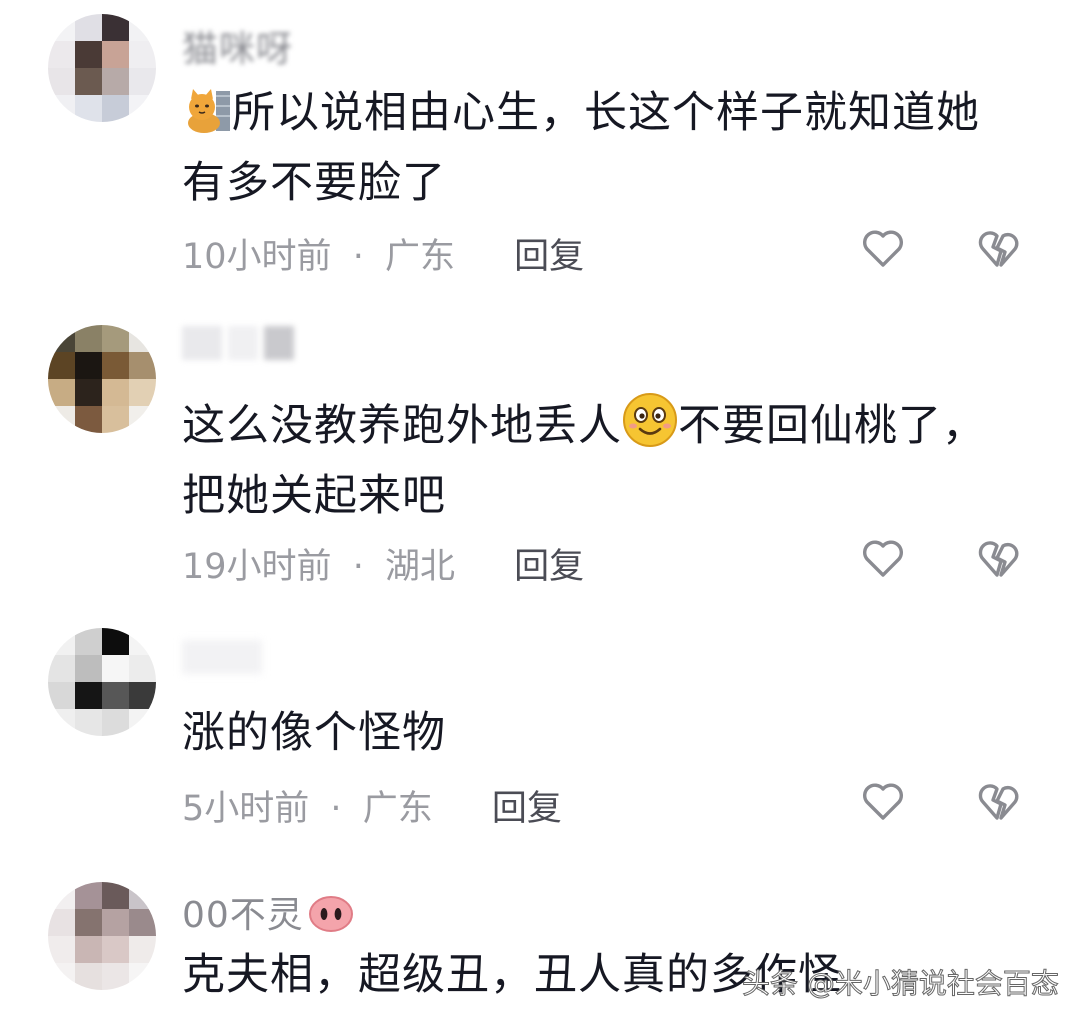 The height and width of the screenshot is (1020, 1080). Describe the element at coordinates (901, 984) in the screenshot. I see `watermark: 头条 @米小猜说社会百态` at that location.